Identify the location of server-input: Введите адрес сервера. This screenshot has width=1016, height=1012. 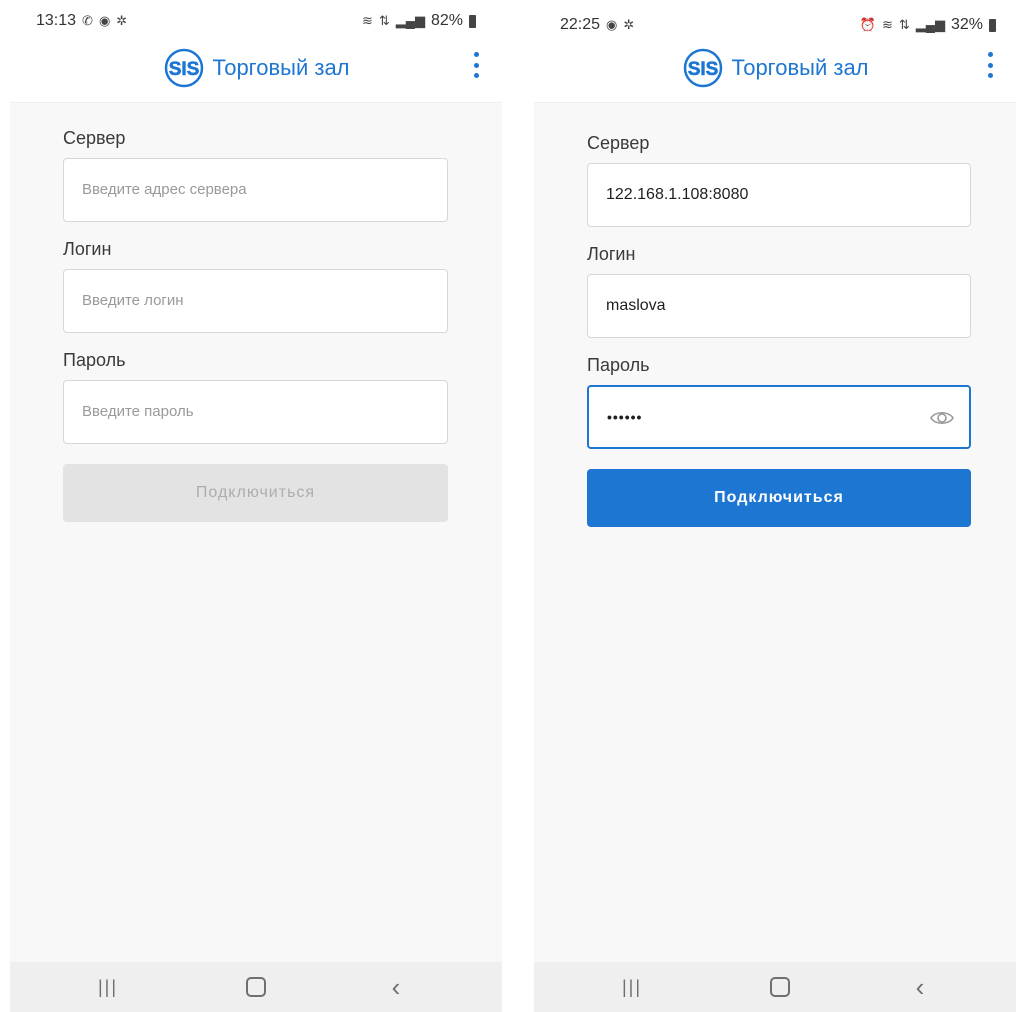
(255, 190).